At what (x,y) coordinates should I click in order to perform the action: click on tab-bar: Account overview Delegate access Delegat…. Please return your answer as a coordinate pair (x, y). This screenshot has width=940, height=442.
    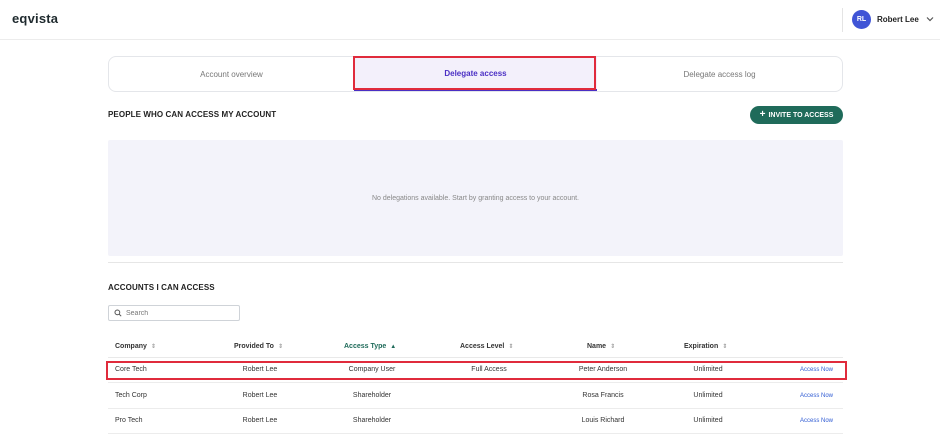
    Looking at the image, I should click on (475, 74).